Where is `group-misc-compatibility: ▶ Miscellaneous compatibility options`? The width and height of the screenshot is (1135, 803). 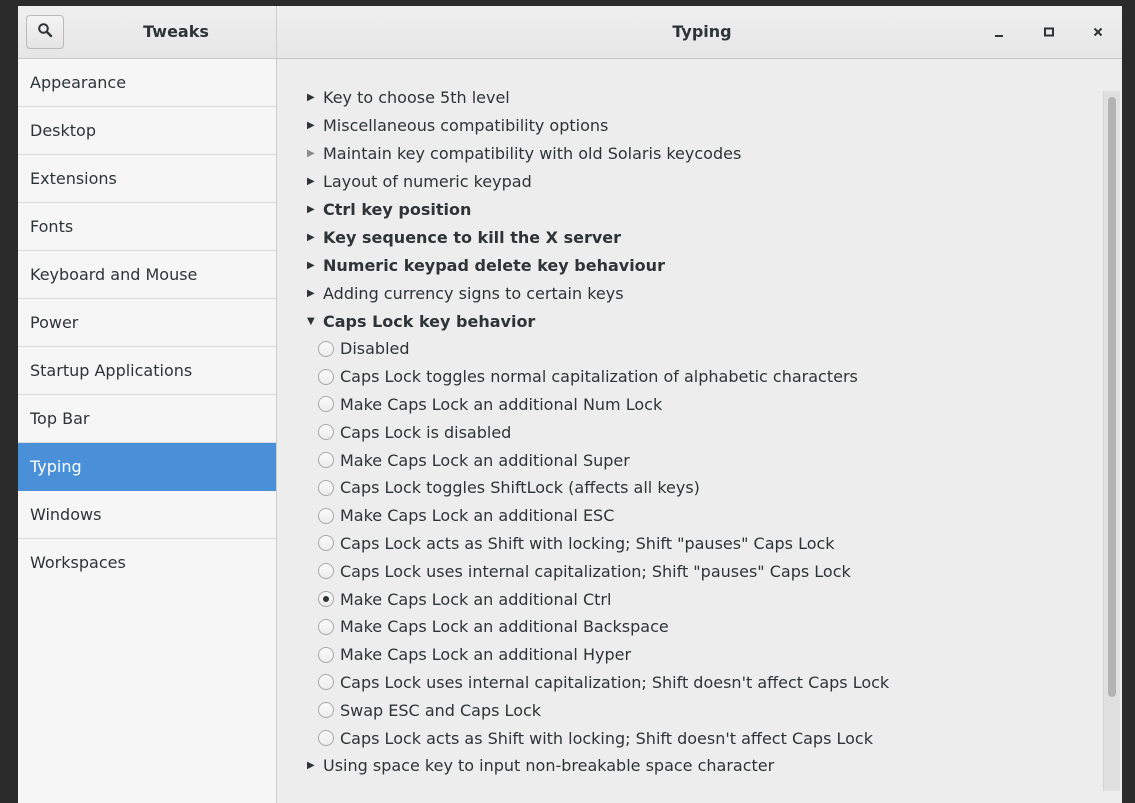
group-misc-compatibility: ▶ Miscellaneous compatibility options is located at coordinates (687, 125).